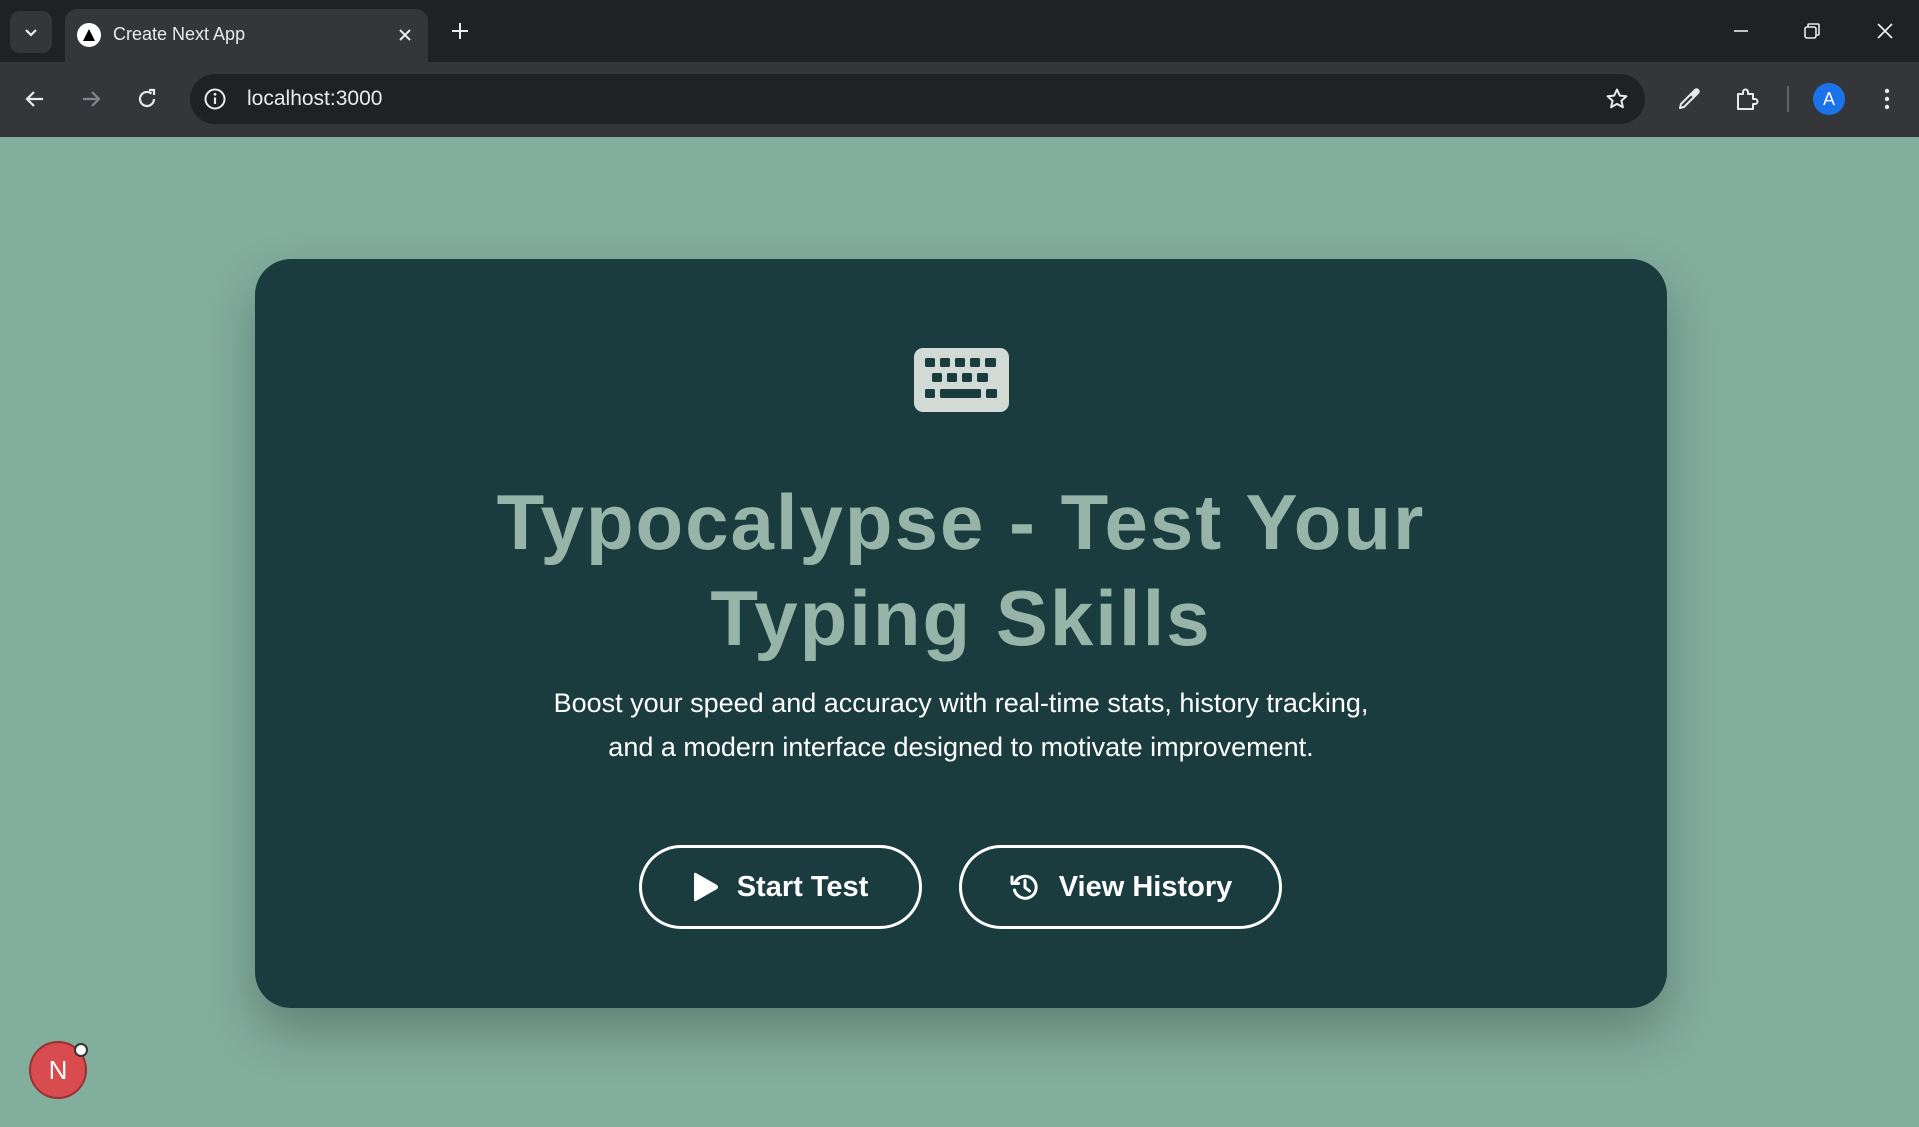  Describe the element at coordinates (1788, 99) in the screenshot. I see `toolbar-separator` at that location.